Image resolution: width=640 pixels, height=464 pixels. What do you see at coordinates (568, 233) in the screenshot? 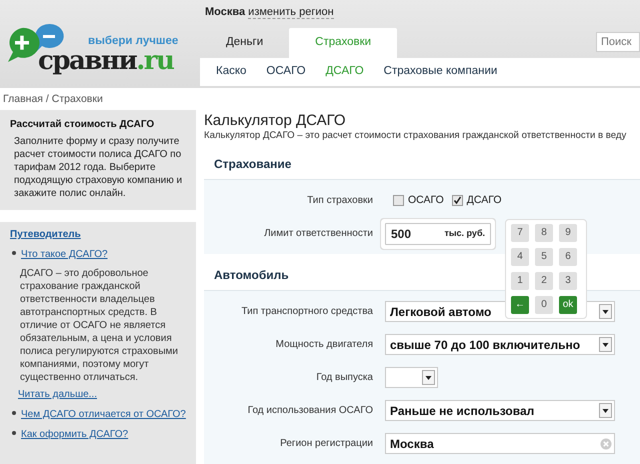
I see `digit-key: 9` at bounding box center [568, 233].